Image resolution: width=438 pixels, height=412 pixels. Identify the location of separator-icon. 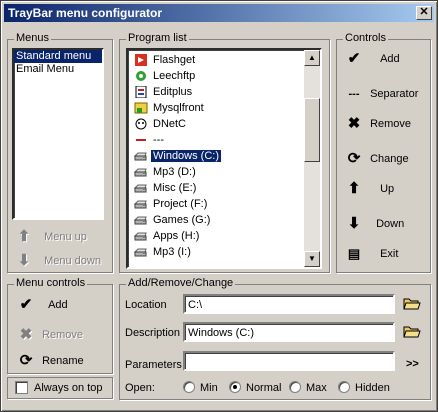
(141, 140).